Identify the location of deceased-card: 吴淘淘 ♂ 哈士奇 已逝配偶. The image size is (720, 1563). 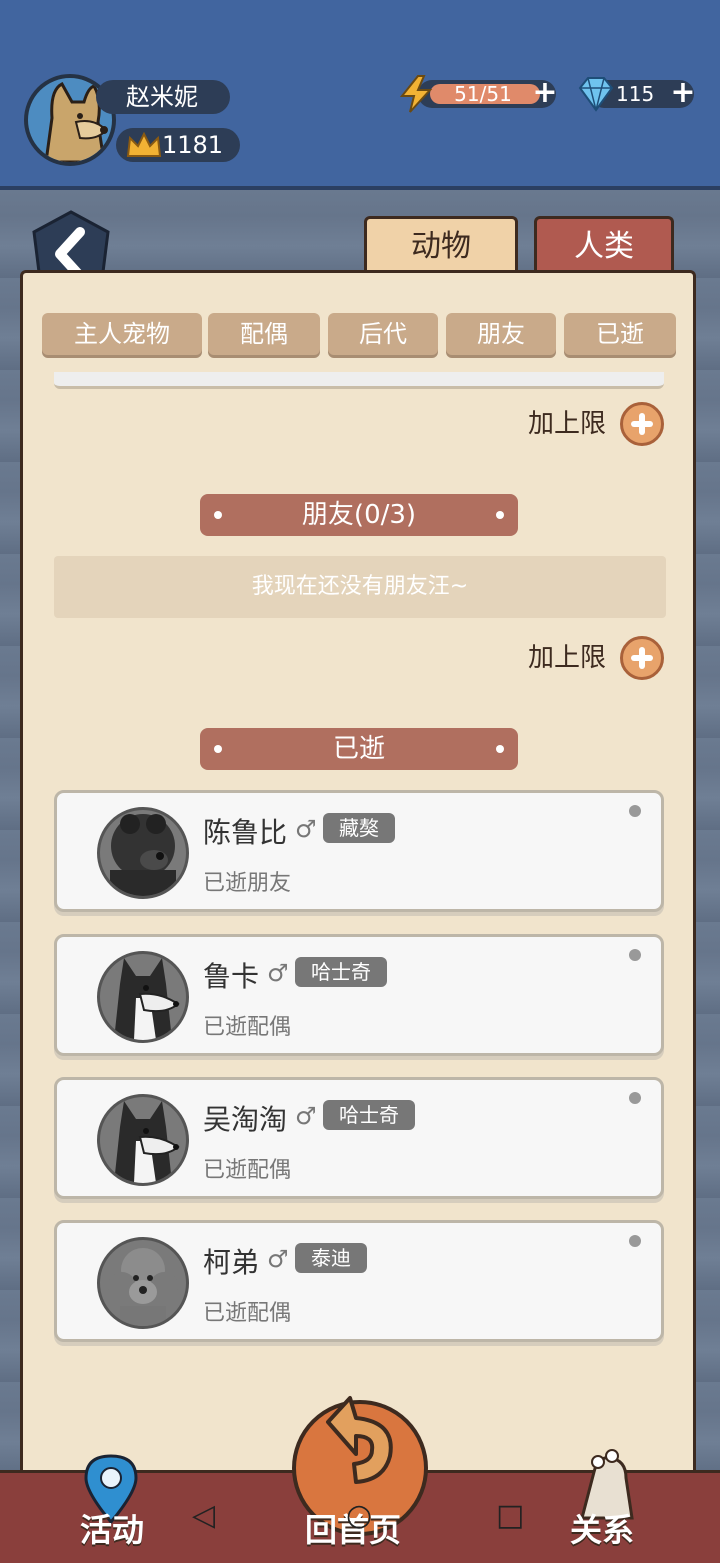
(359, 1138).